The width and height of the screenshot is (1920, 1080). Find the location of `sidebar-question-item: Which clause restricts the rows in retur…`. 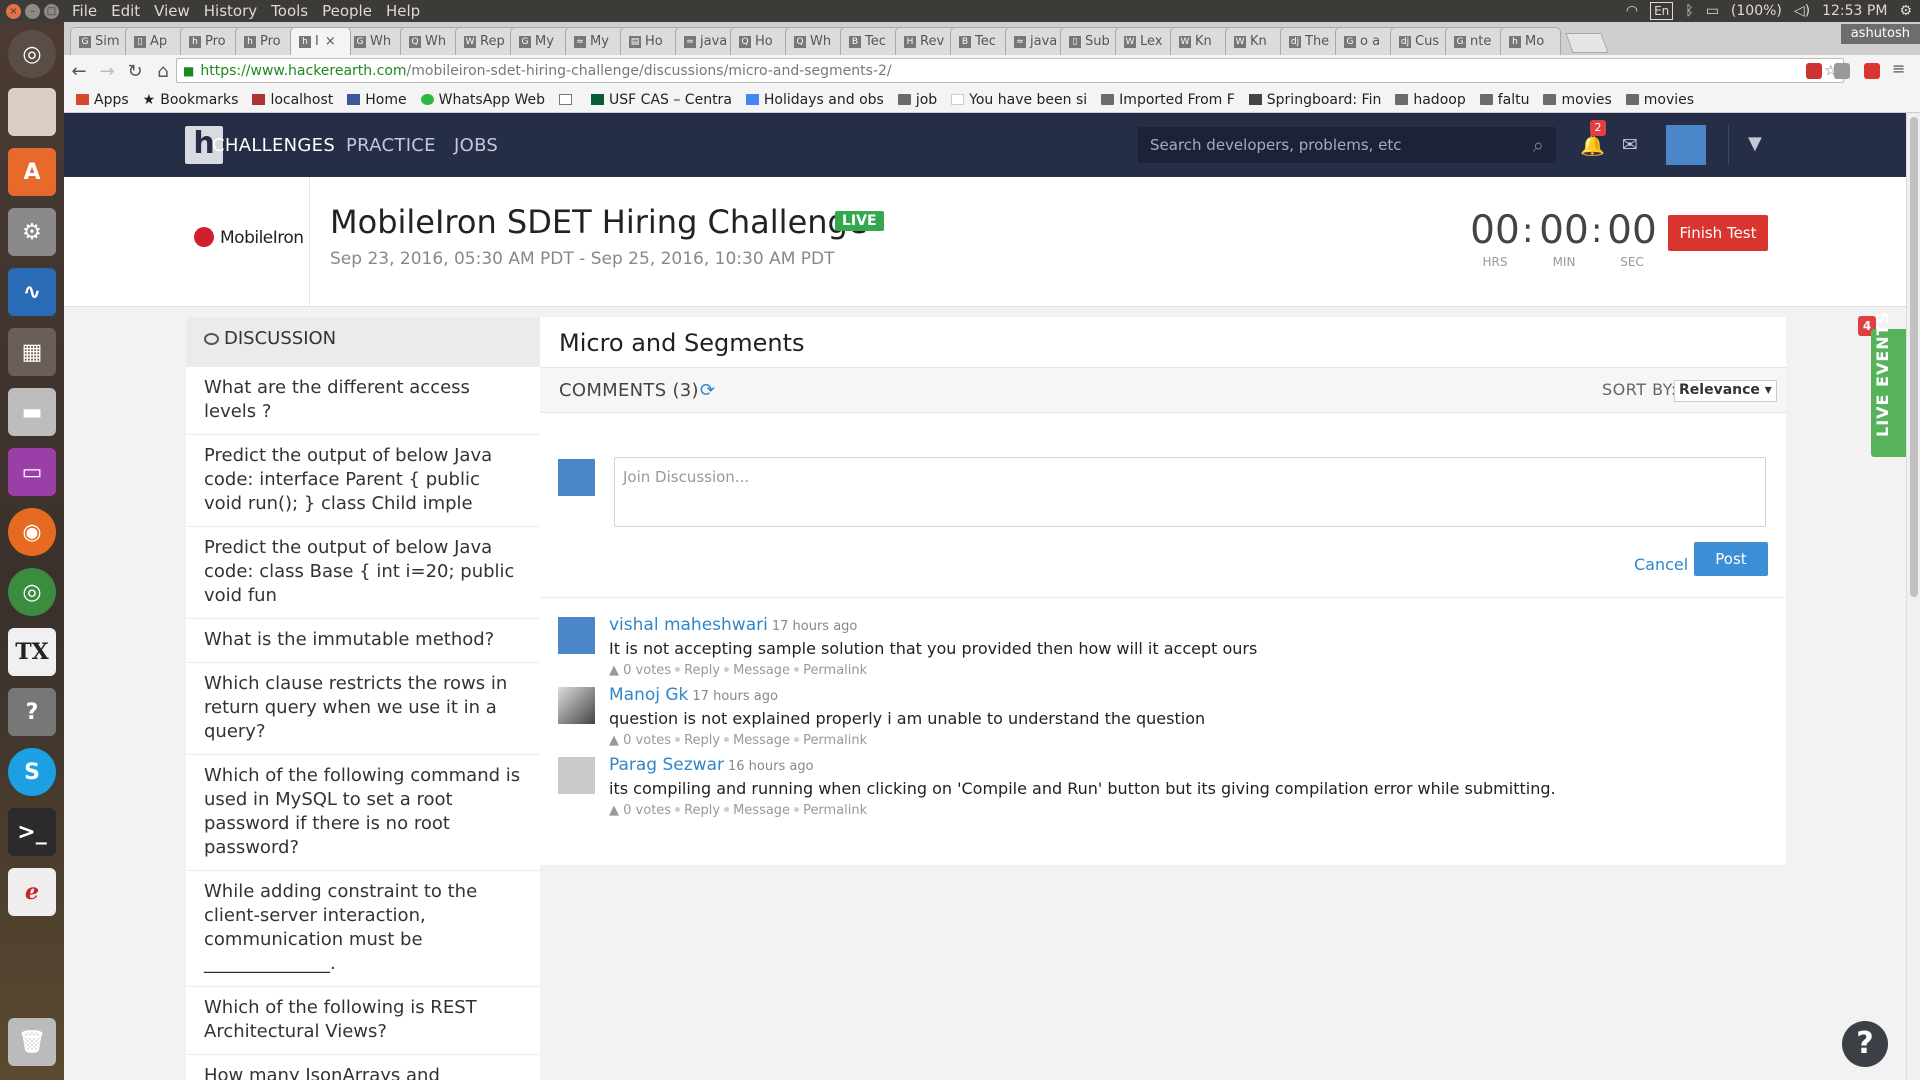

sidebar-question-item: Which clause restricts the rows in retur… is located at coordinates (363, 709).